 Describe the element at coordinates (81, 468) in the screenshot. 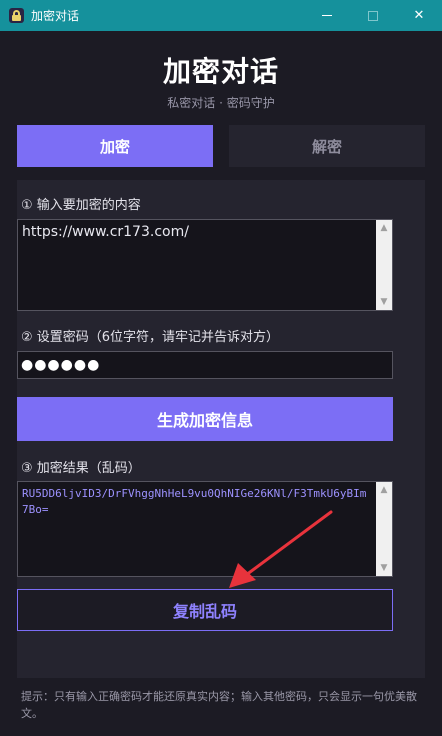

I see `result-label: ③ 加密结果（乱码）` at that location.